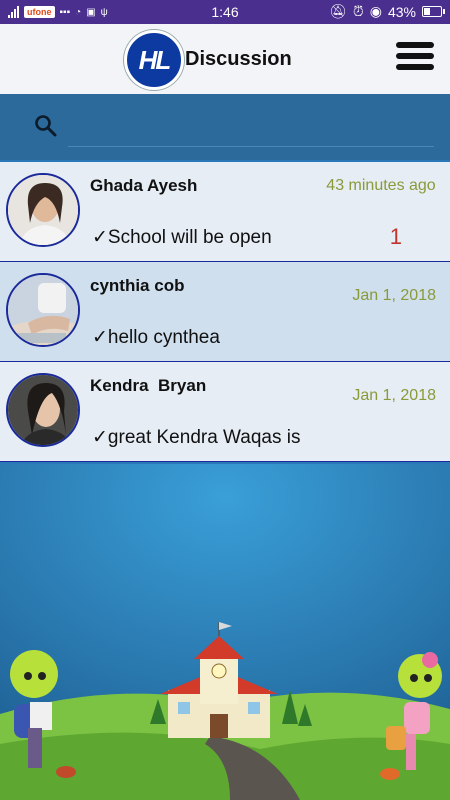  Describe the element at coordinates (148, 385) in the screenshot. I see `contact-name: Kendra Bryan` at that location.